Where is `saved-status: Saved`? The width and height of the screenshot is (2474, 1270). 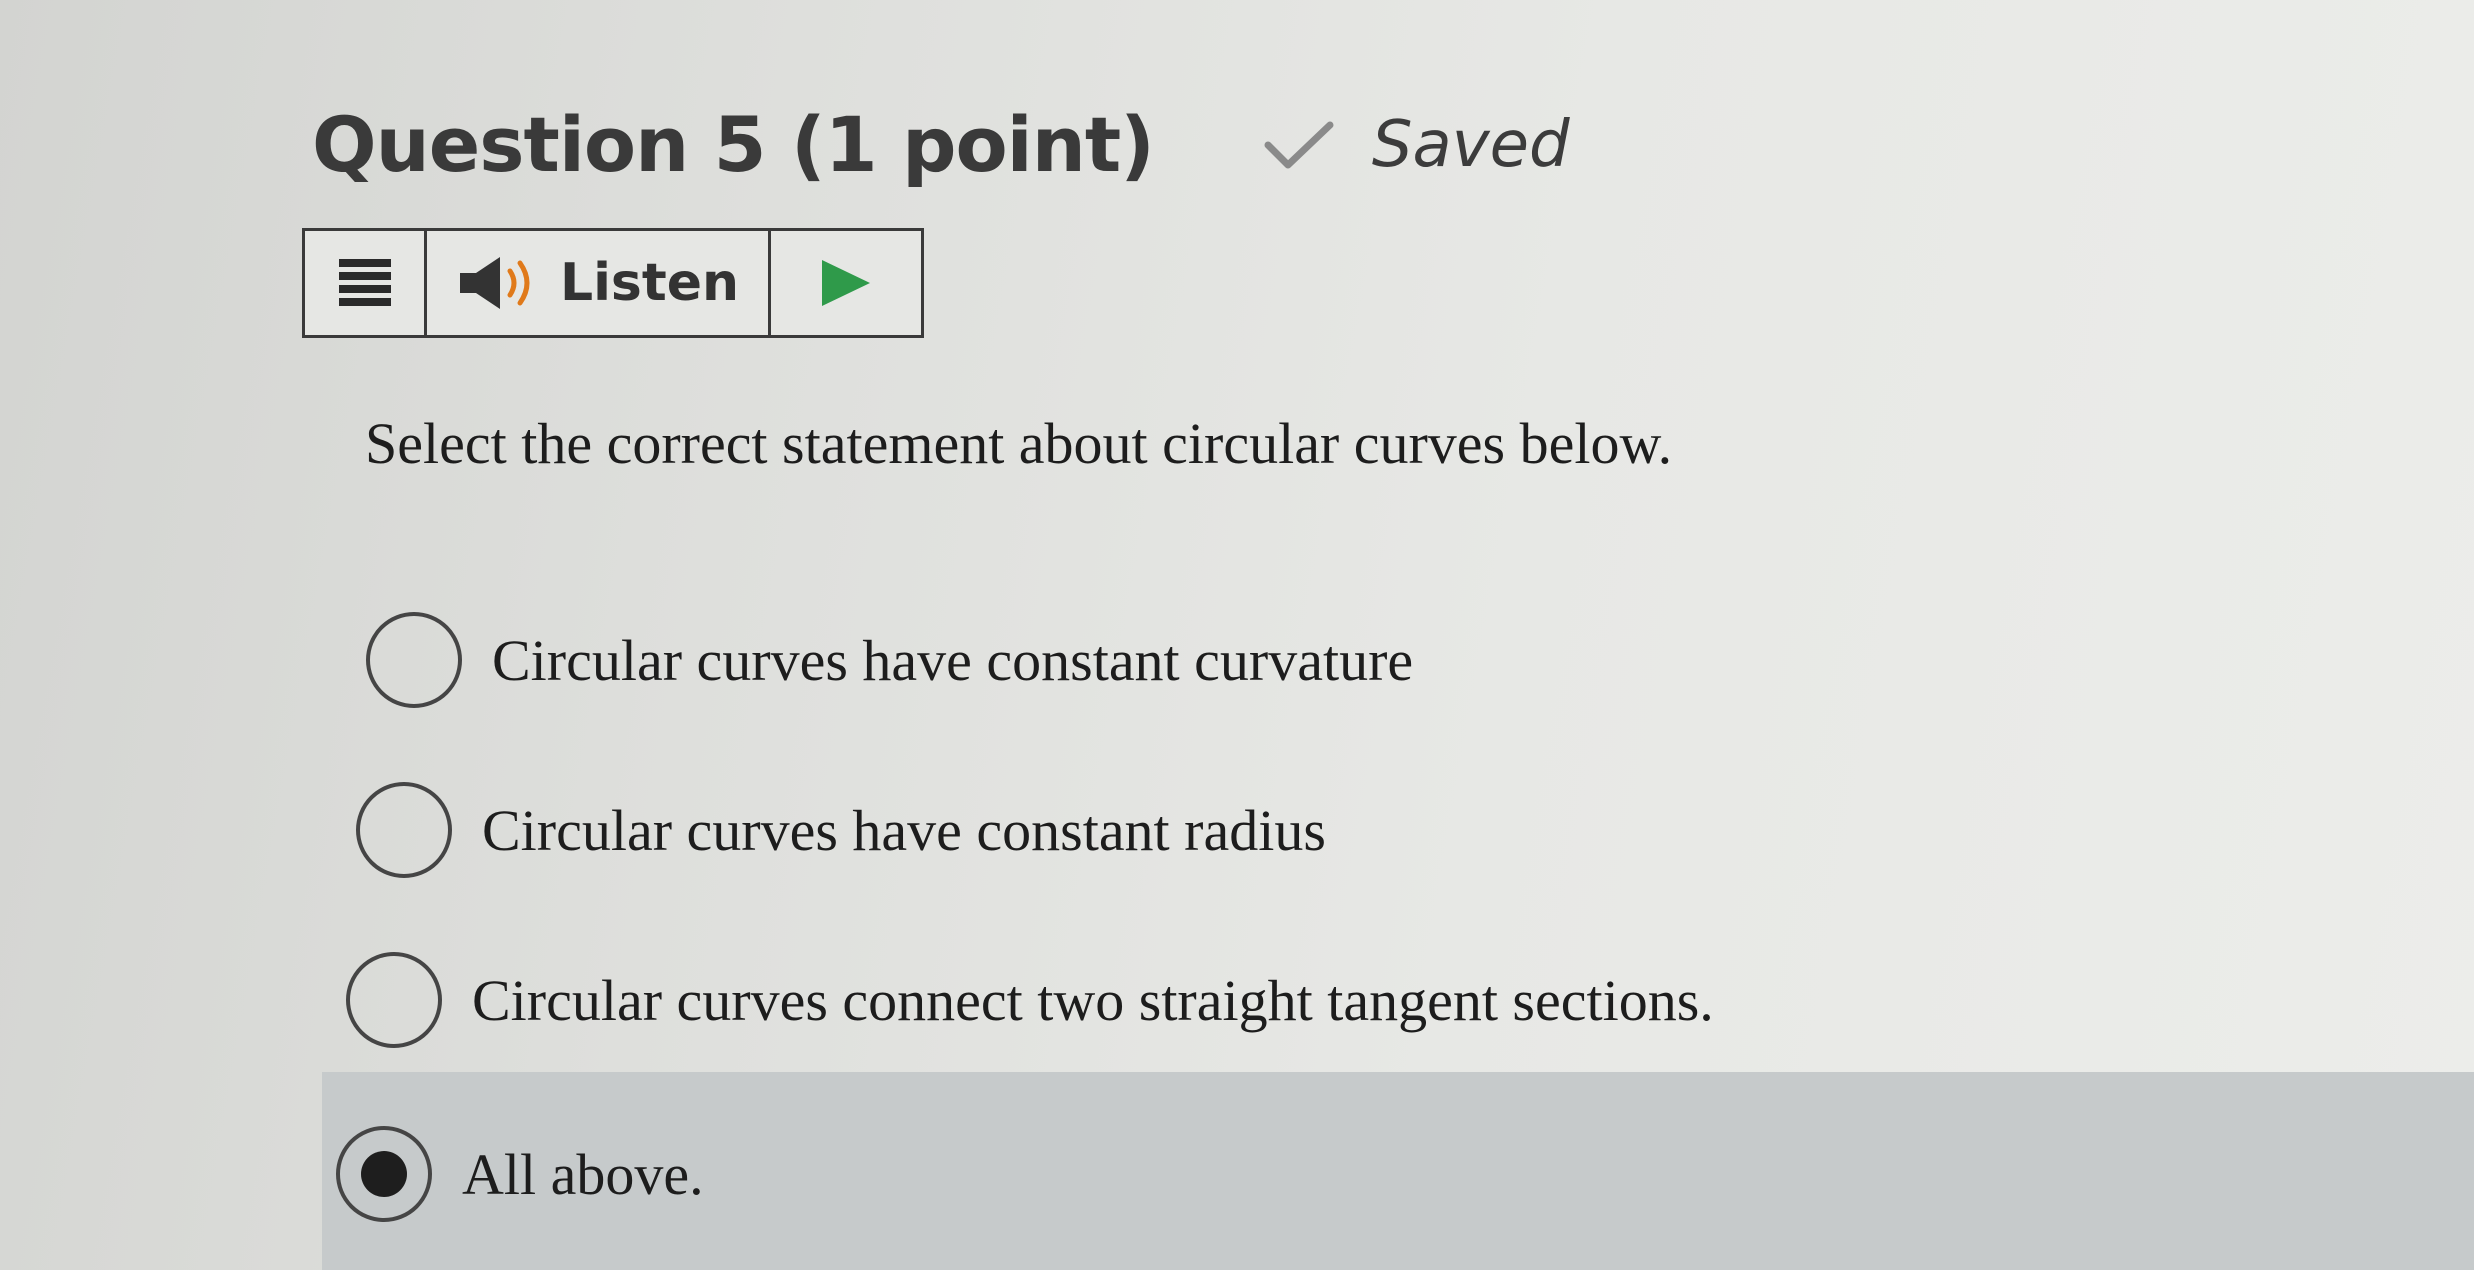 saved-status: Saved is located at coordinates (1416, 145).